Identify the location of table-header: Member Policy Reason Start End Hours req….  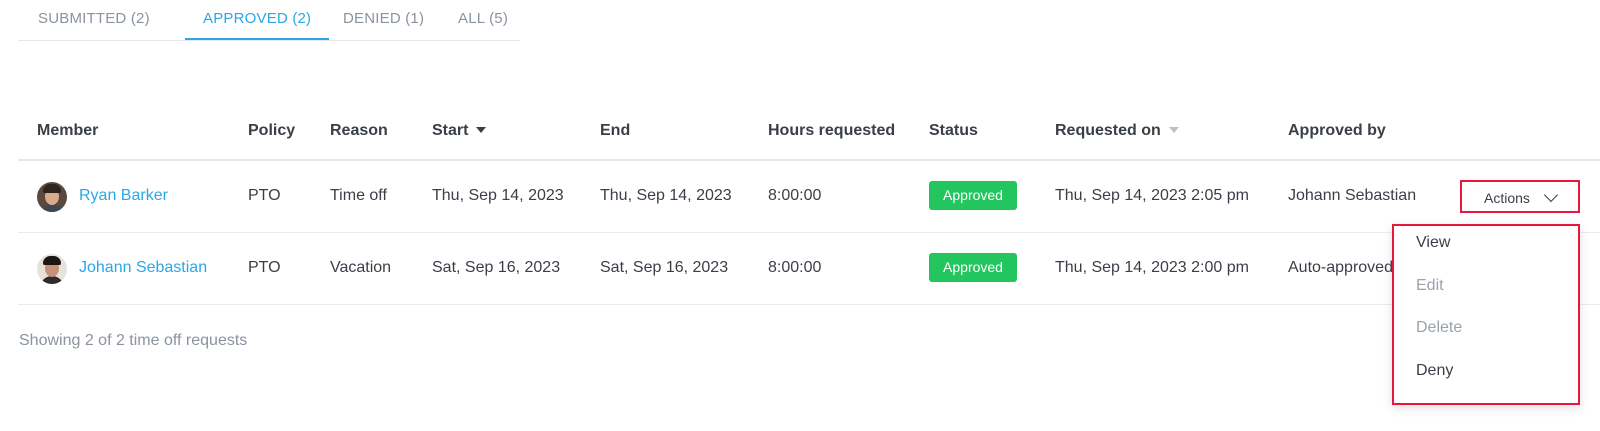
(809, 133).